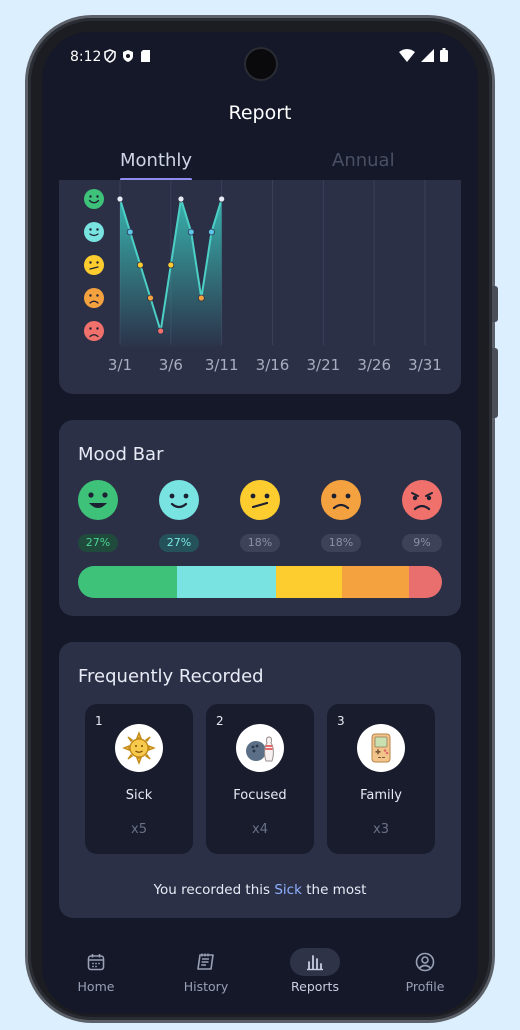 The width and height of the screenshot is (520, 1030). Describe the element at coordinates (341, 543) in the screenshot. I see `sad-percent: 18%` at that location.